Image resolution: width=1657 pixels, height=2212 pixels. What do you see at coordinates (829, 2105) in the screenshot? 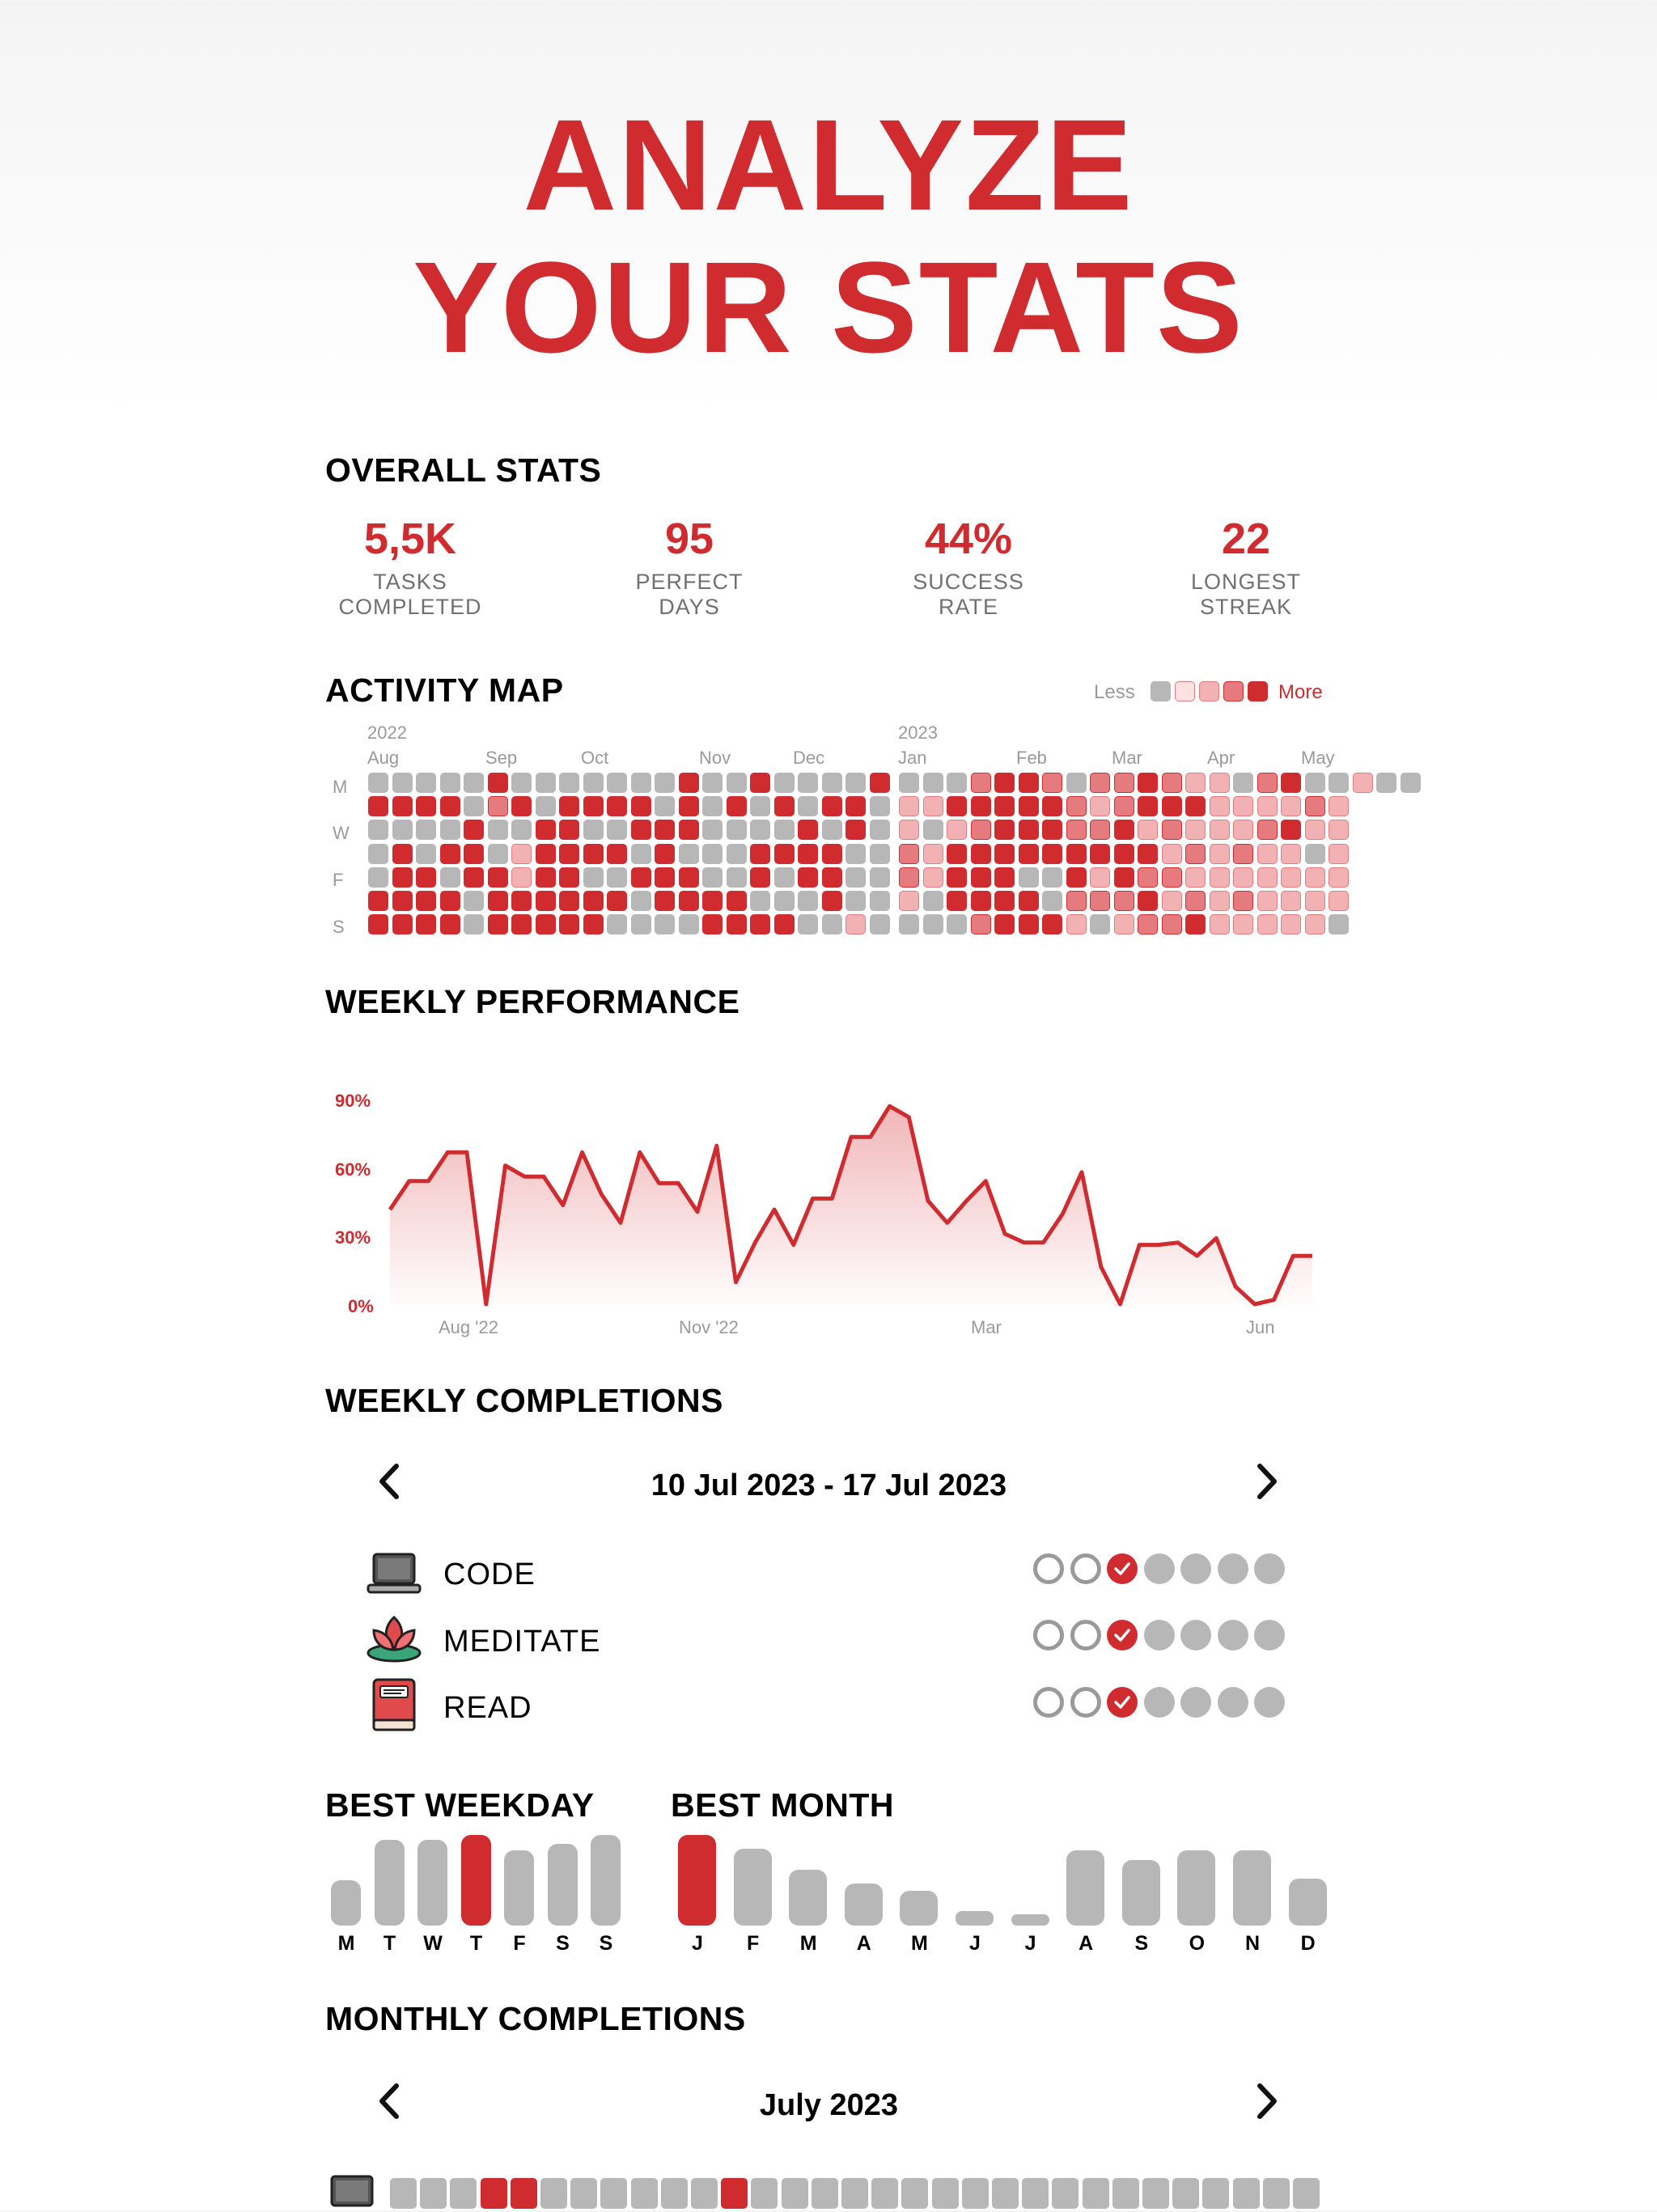
I see `month-label: July 2023` at bounding box center [829, 2105].